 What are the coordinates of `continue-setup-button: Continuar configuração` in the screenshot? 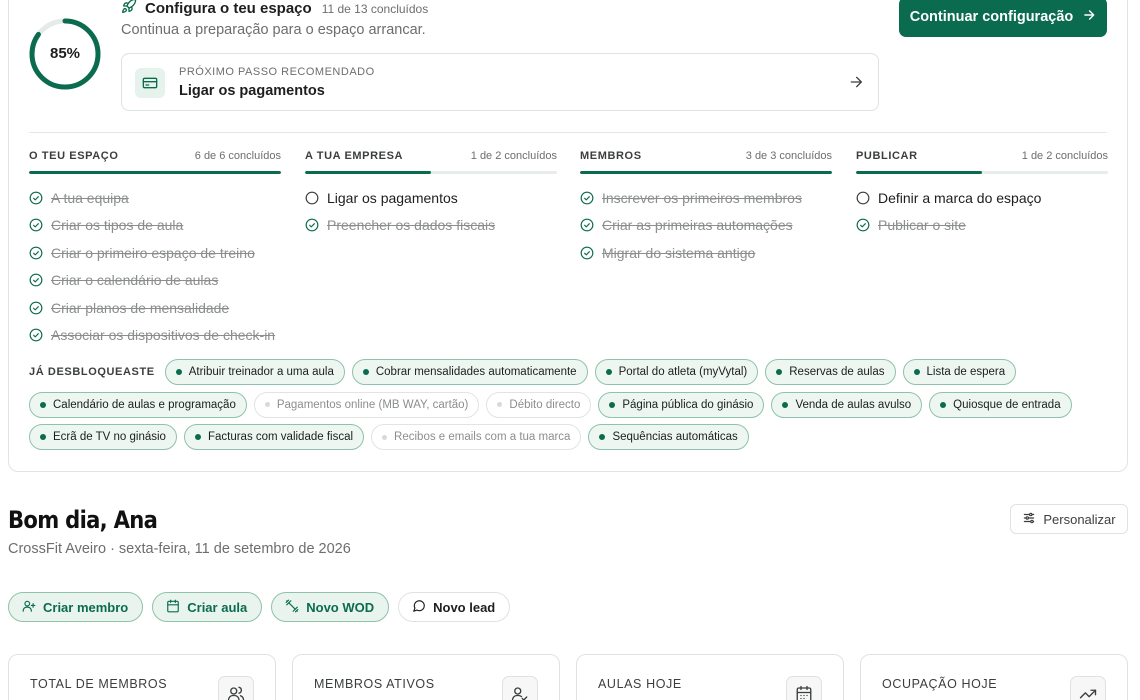 It's located at (1003, 18).